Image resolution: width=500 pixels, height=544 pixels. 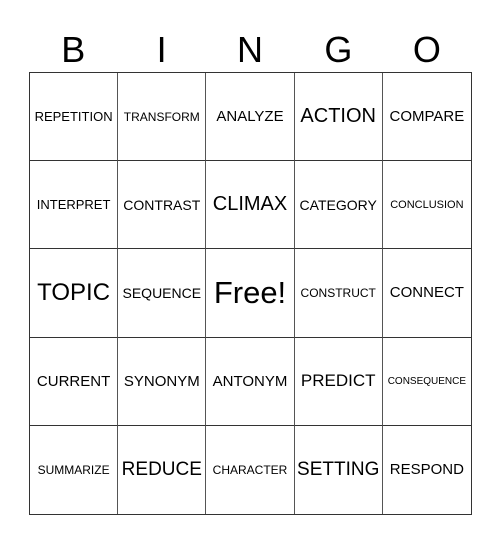 I want to click on bingo-cell: REPETITION, so click(x=74, y=117).